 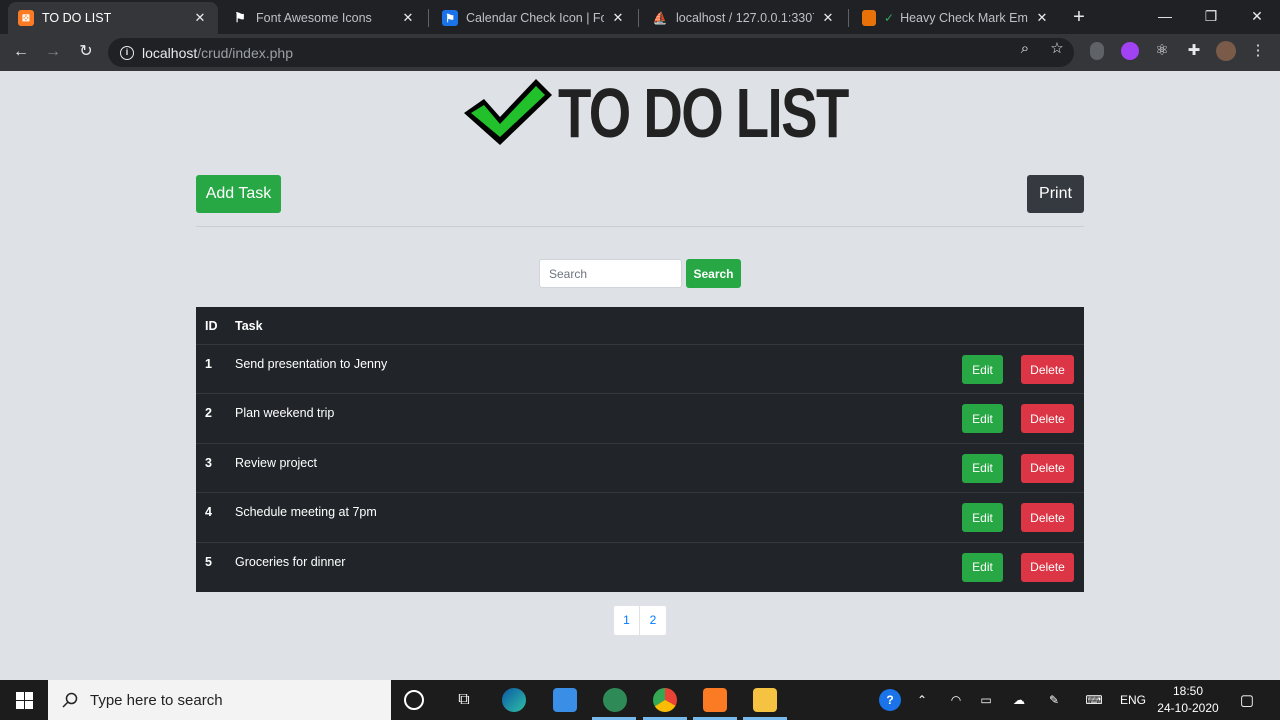 I want to click on pen-icon: ✎, so click(x=1054, y=700).